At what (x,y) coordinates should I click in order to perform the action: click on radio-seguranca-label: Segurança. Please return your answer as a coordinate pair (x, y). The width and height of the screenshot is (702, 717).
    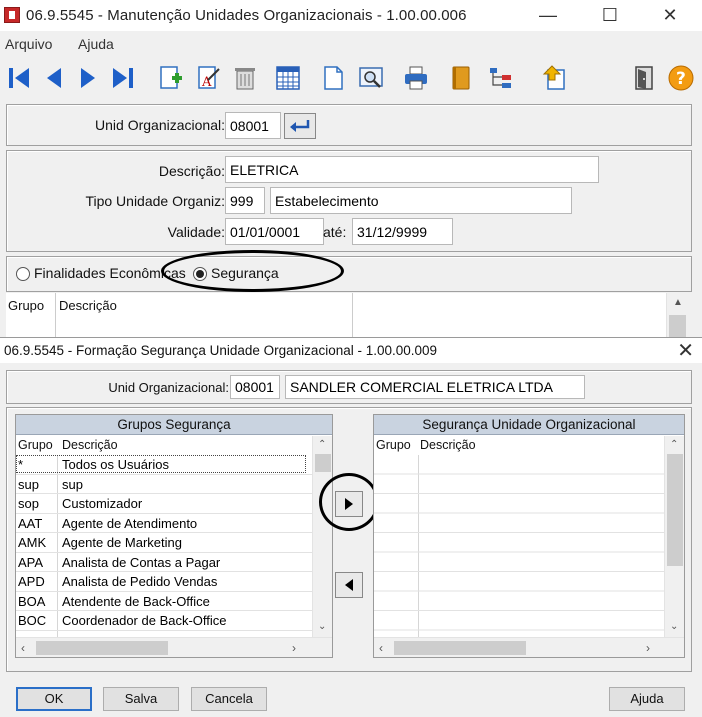
    Looking at the image, I should click on (246, 273).